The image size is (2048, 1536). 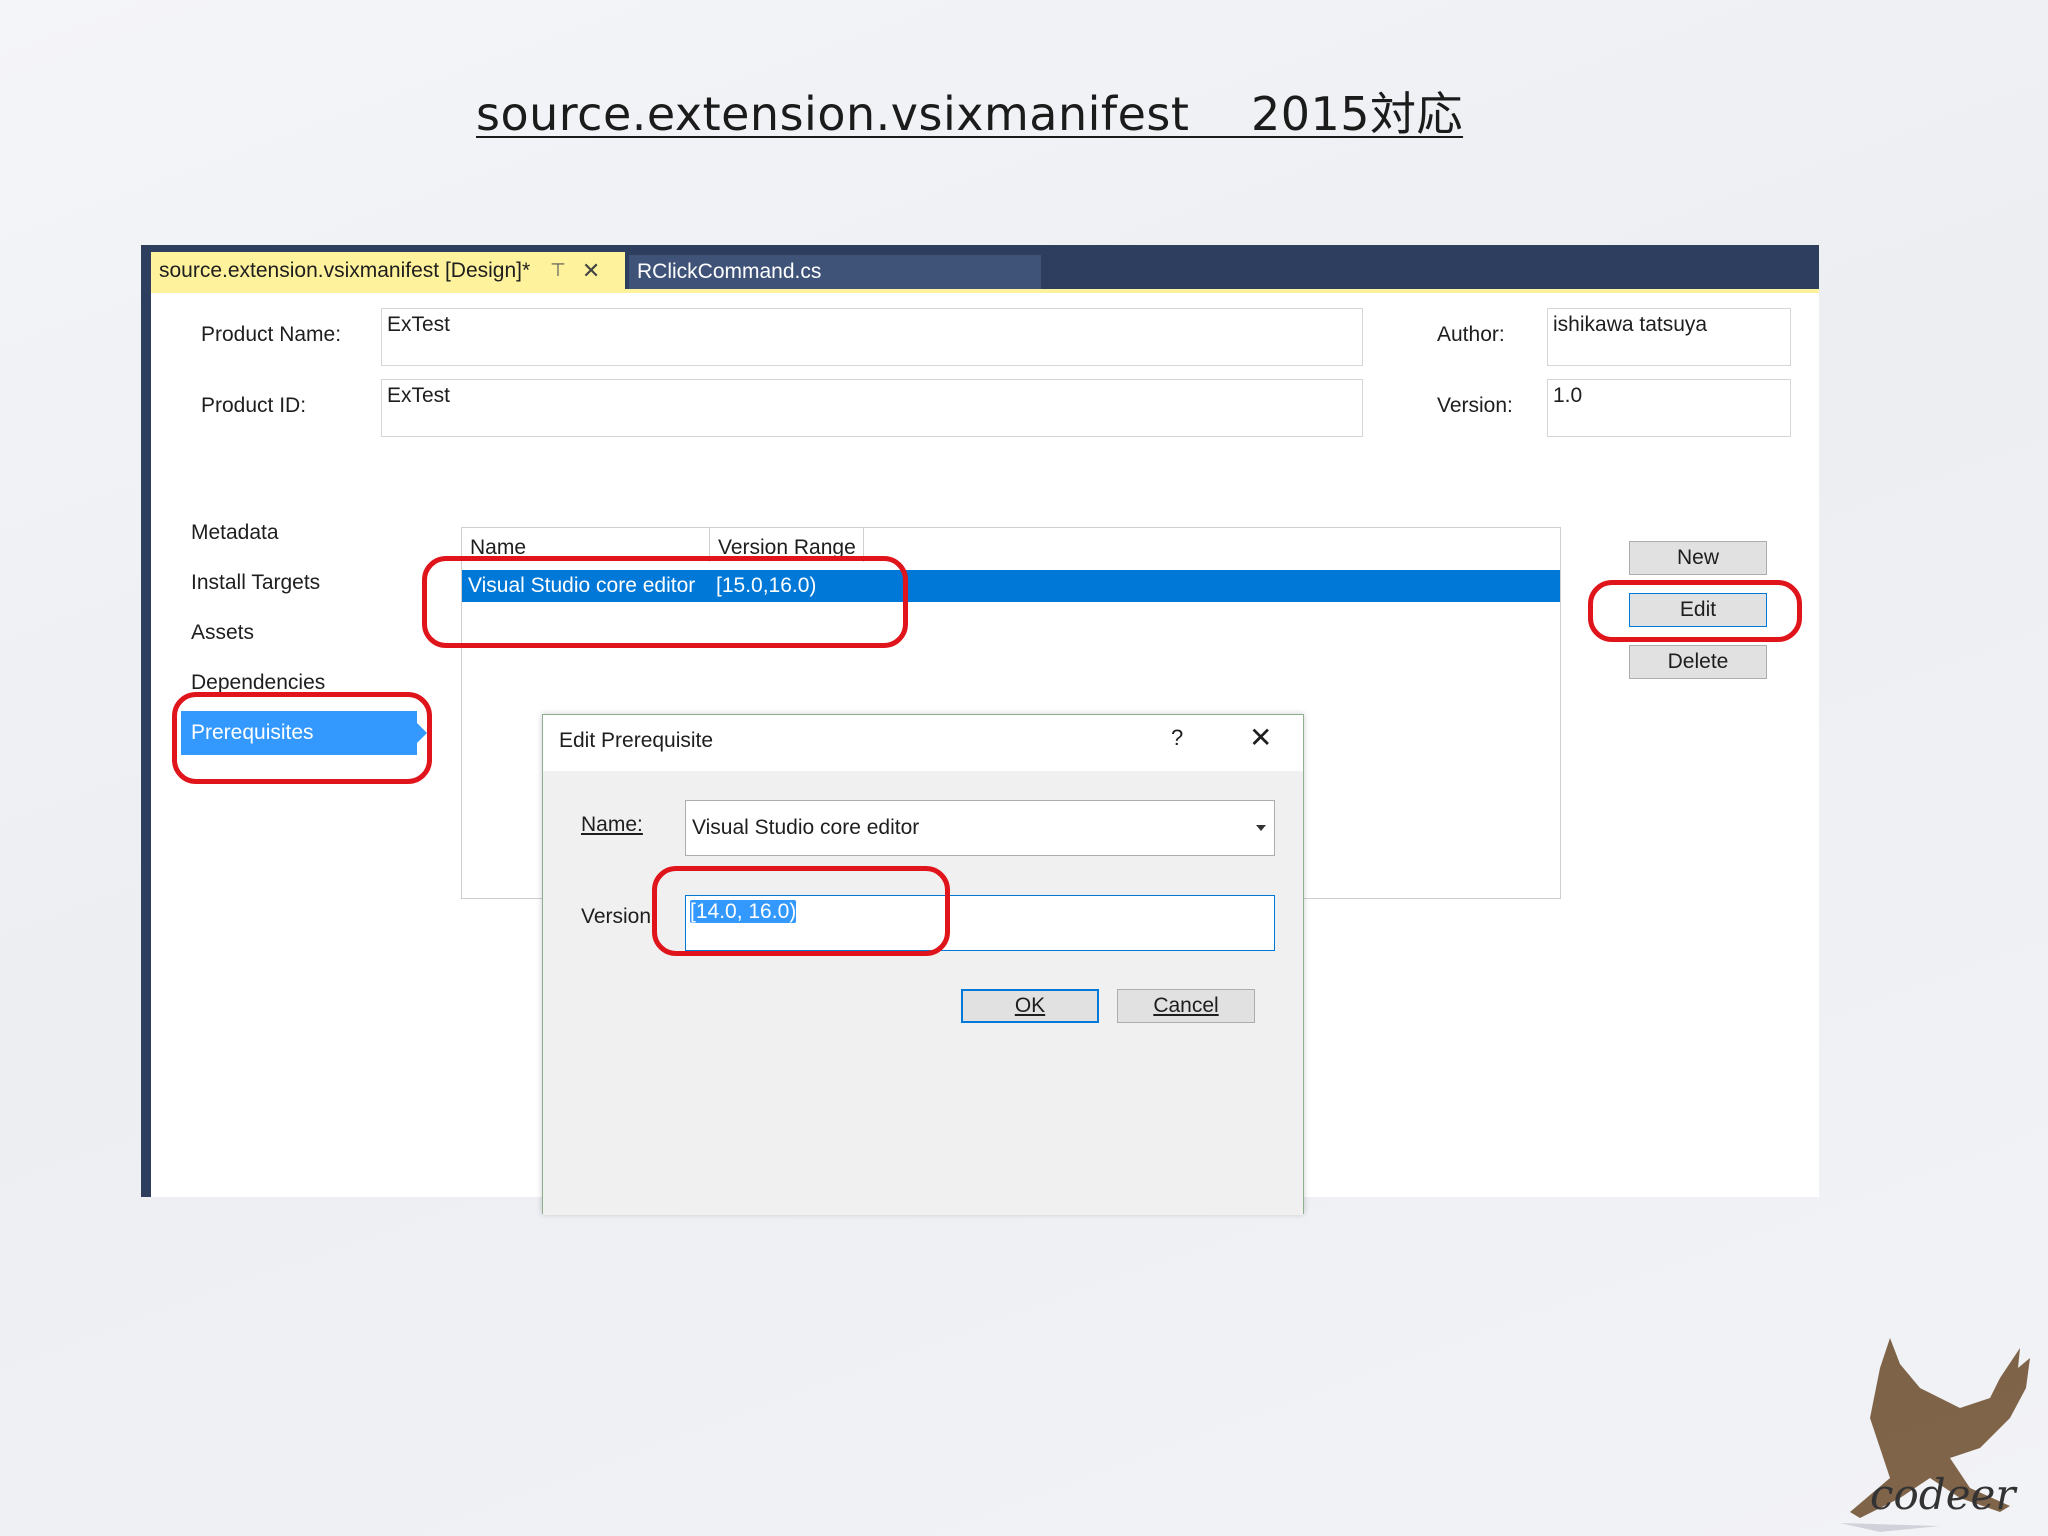 What do you see at coordinates (255, 583) in the screenshot?
I see `nav-install-targets: Install Targets` at bounding box center [255, 583].